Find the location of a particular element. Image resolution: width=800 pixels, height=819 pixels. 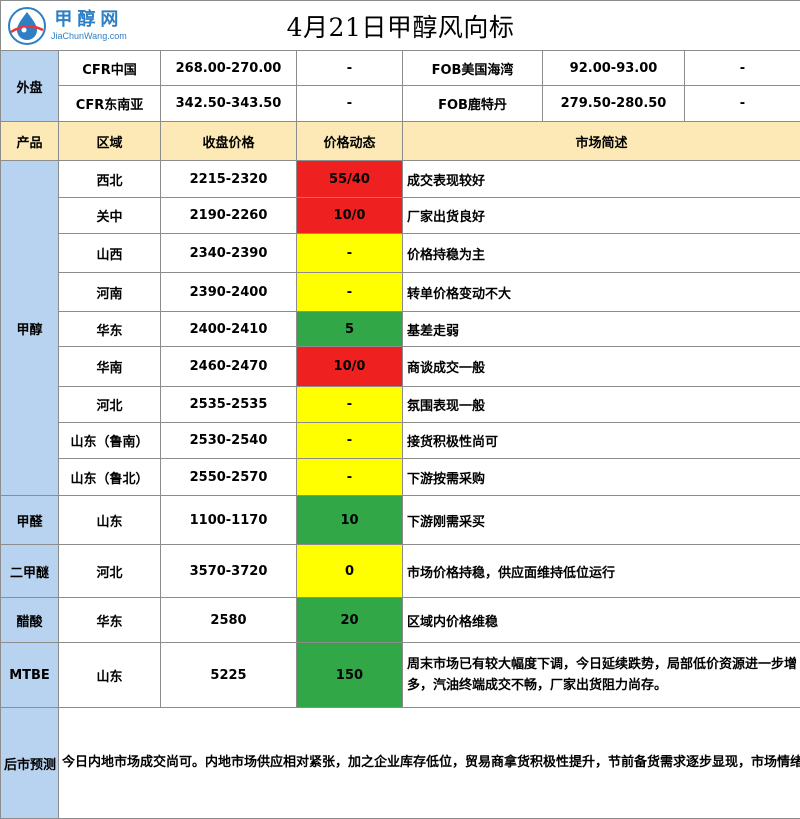

desc-cell: 区域内价格维稳 is located at coordinates (601, 620).